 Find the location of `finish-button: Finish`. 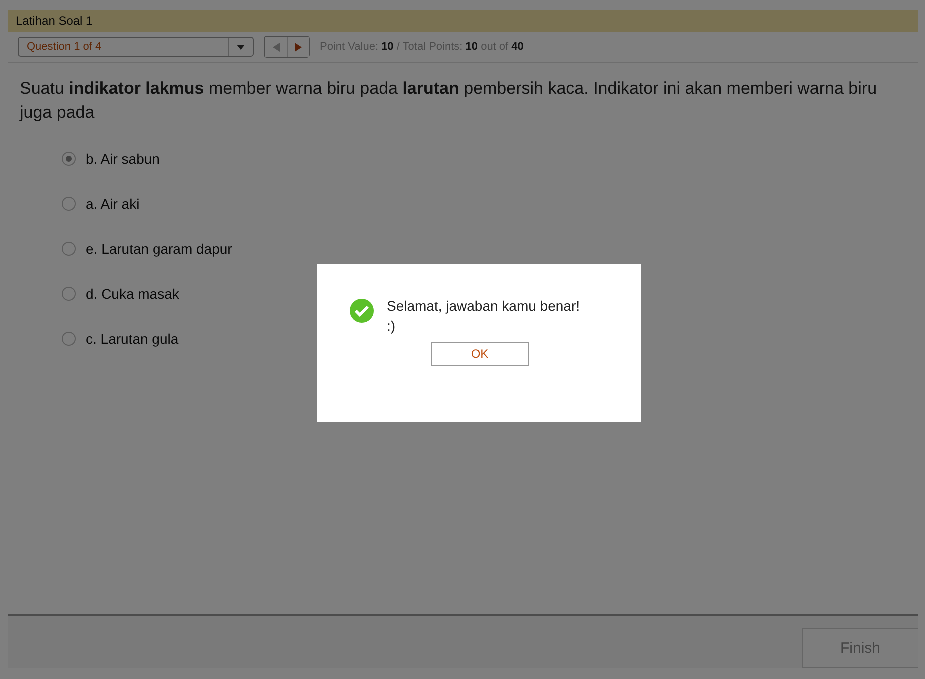

finish-button: Finish is located at coordinates (860, 648).